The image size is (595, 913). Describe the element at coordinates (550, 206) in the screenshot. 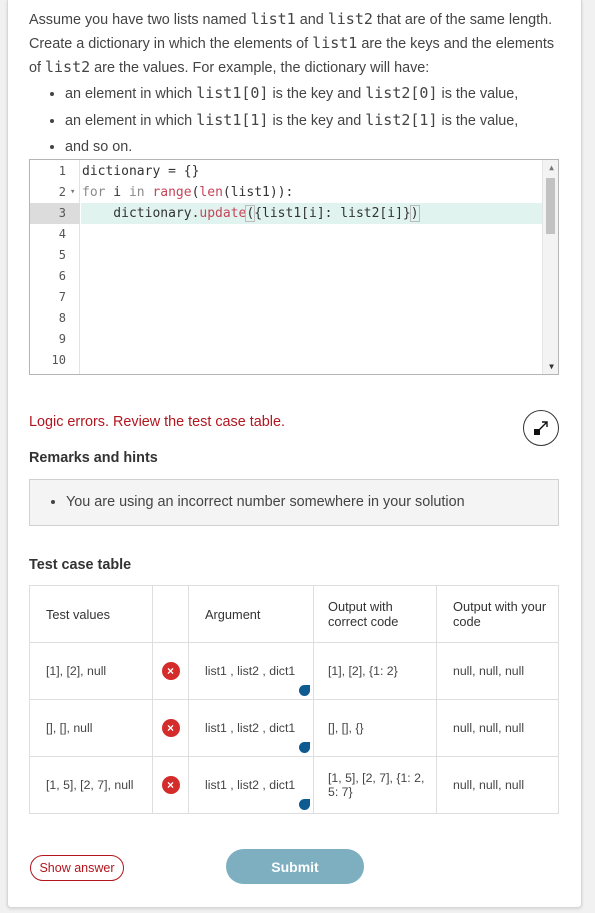

I see `scroll-thumb` at that location.